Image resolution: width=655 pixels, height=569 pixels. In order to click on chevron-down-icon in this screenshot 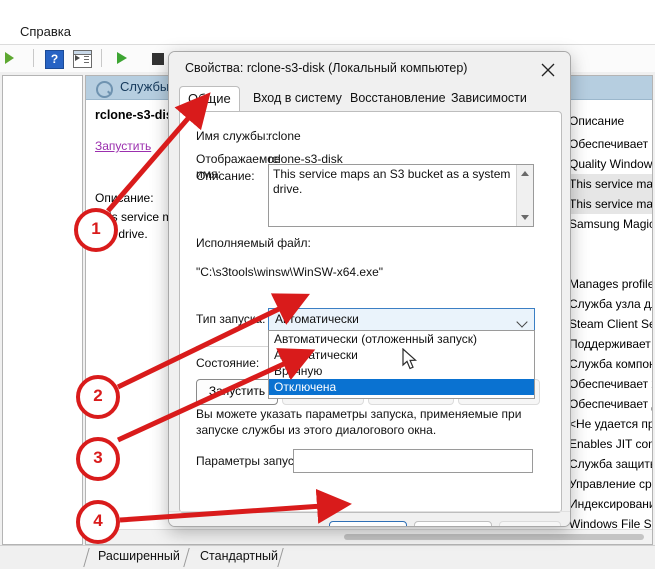, I will do `click(522, 322)`.